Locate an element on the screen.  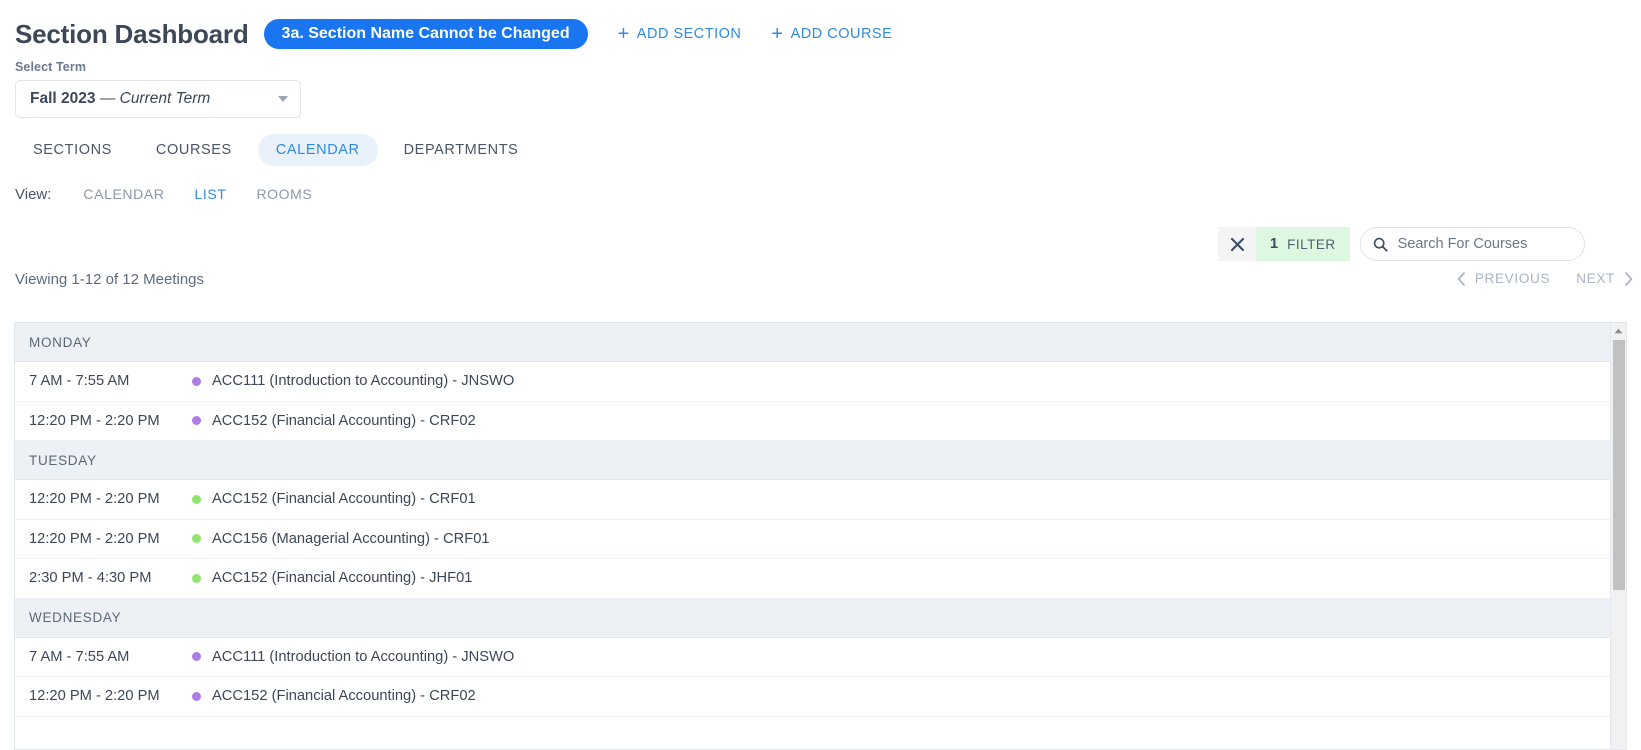
day-header: TUESDAY is located at coordinates (812, 460).